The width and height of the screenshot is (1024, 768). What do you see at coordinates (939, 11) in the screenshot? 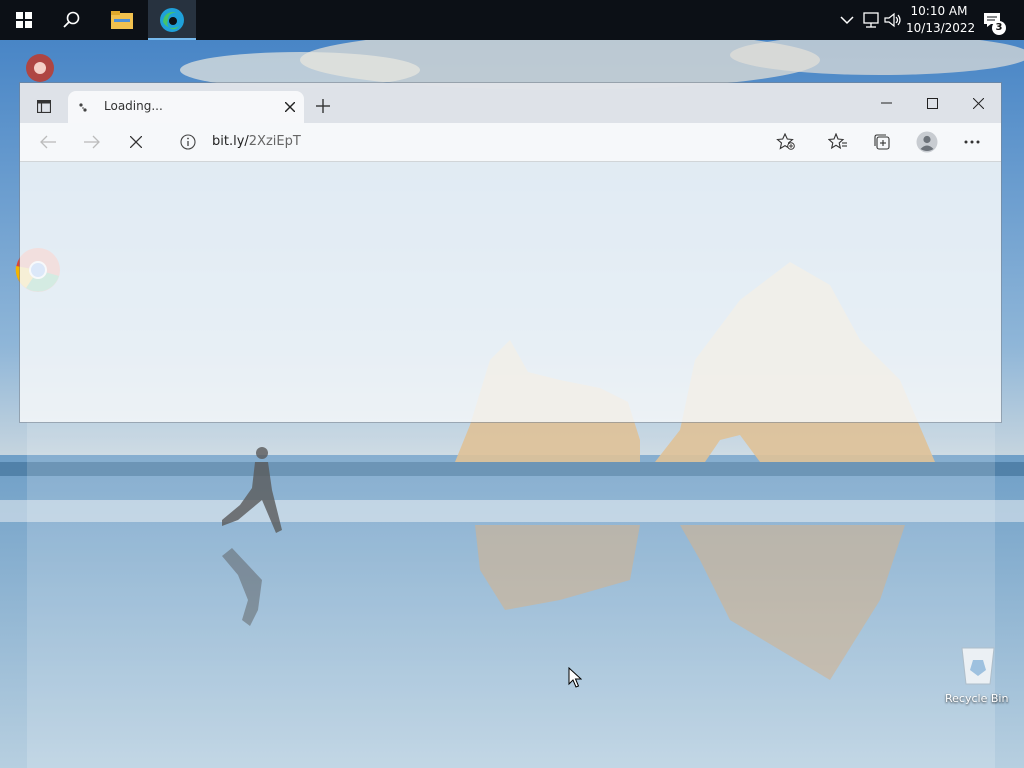
I see `clock-time: 10:10 AM` at bounding box center [939, 11].